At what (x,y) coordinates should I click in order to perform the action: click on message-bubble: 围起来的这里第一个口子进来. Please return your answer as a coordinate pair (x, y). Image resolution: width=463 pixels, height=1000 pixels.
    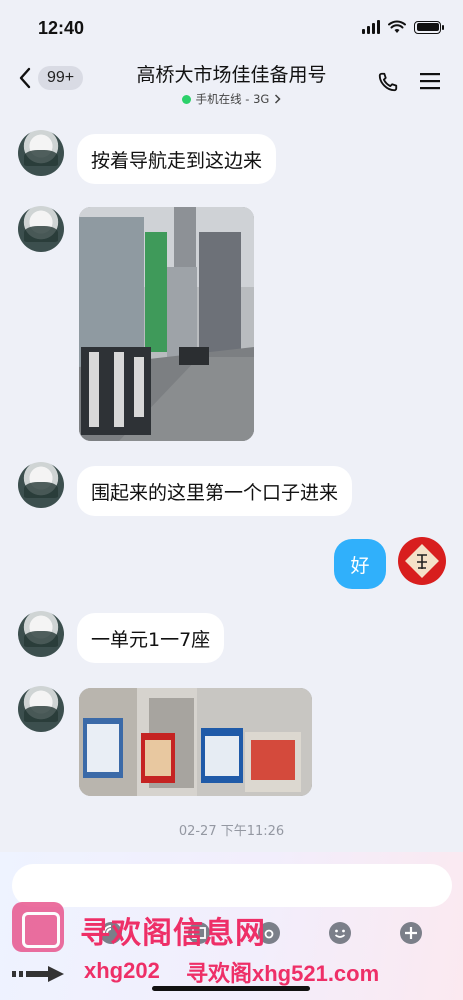
    Looking at the image, I should click on (215, 491).